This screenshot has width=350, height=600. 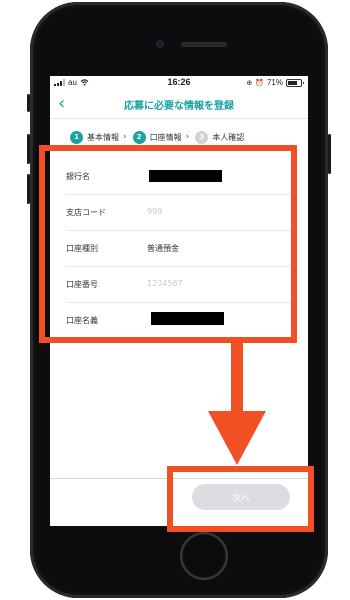 What do you see at coordinates (28, 103) in the screenshot?
I see `mute-switch` at bounding box center [28, 103].